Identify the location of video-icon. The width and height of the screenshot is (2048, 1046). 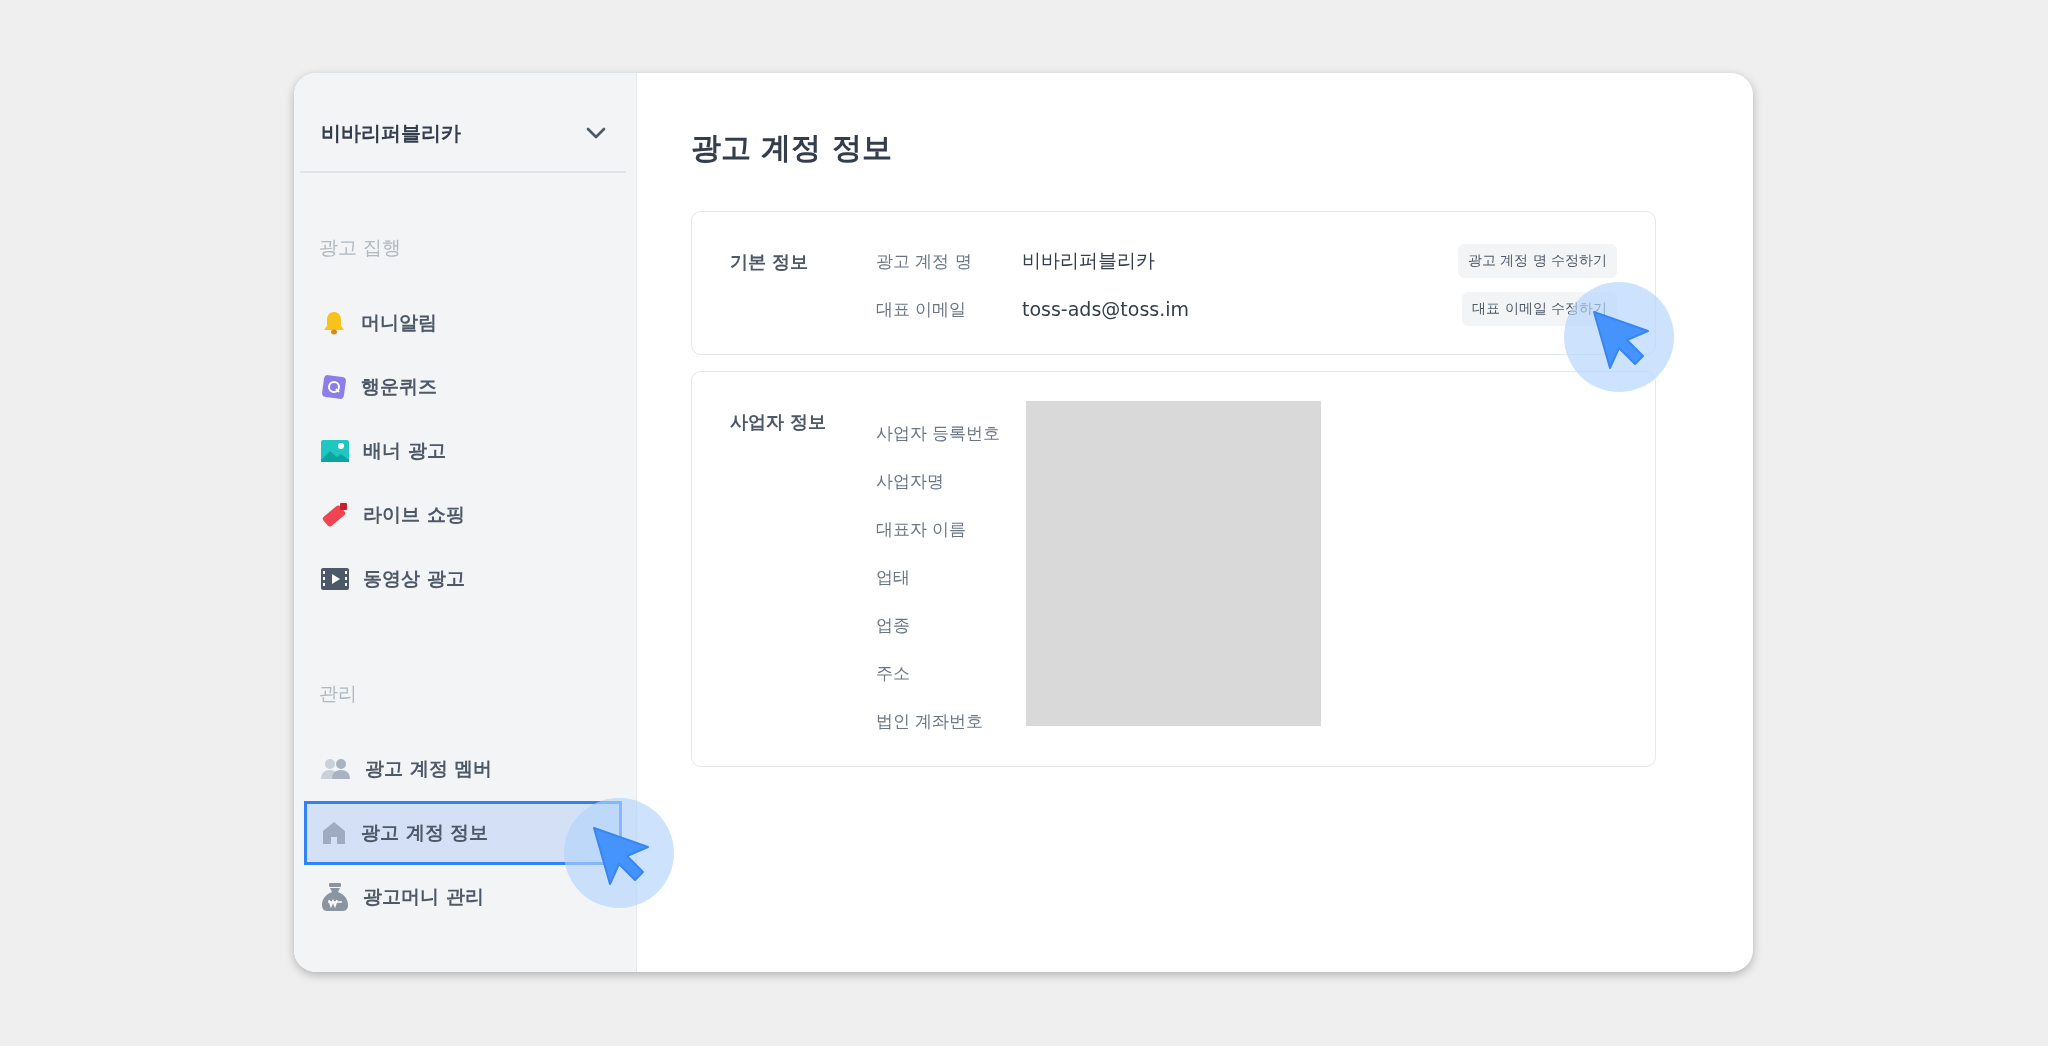
(335, 579).